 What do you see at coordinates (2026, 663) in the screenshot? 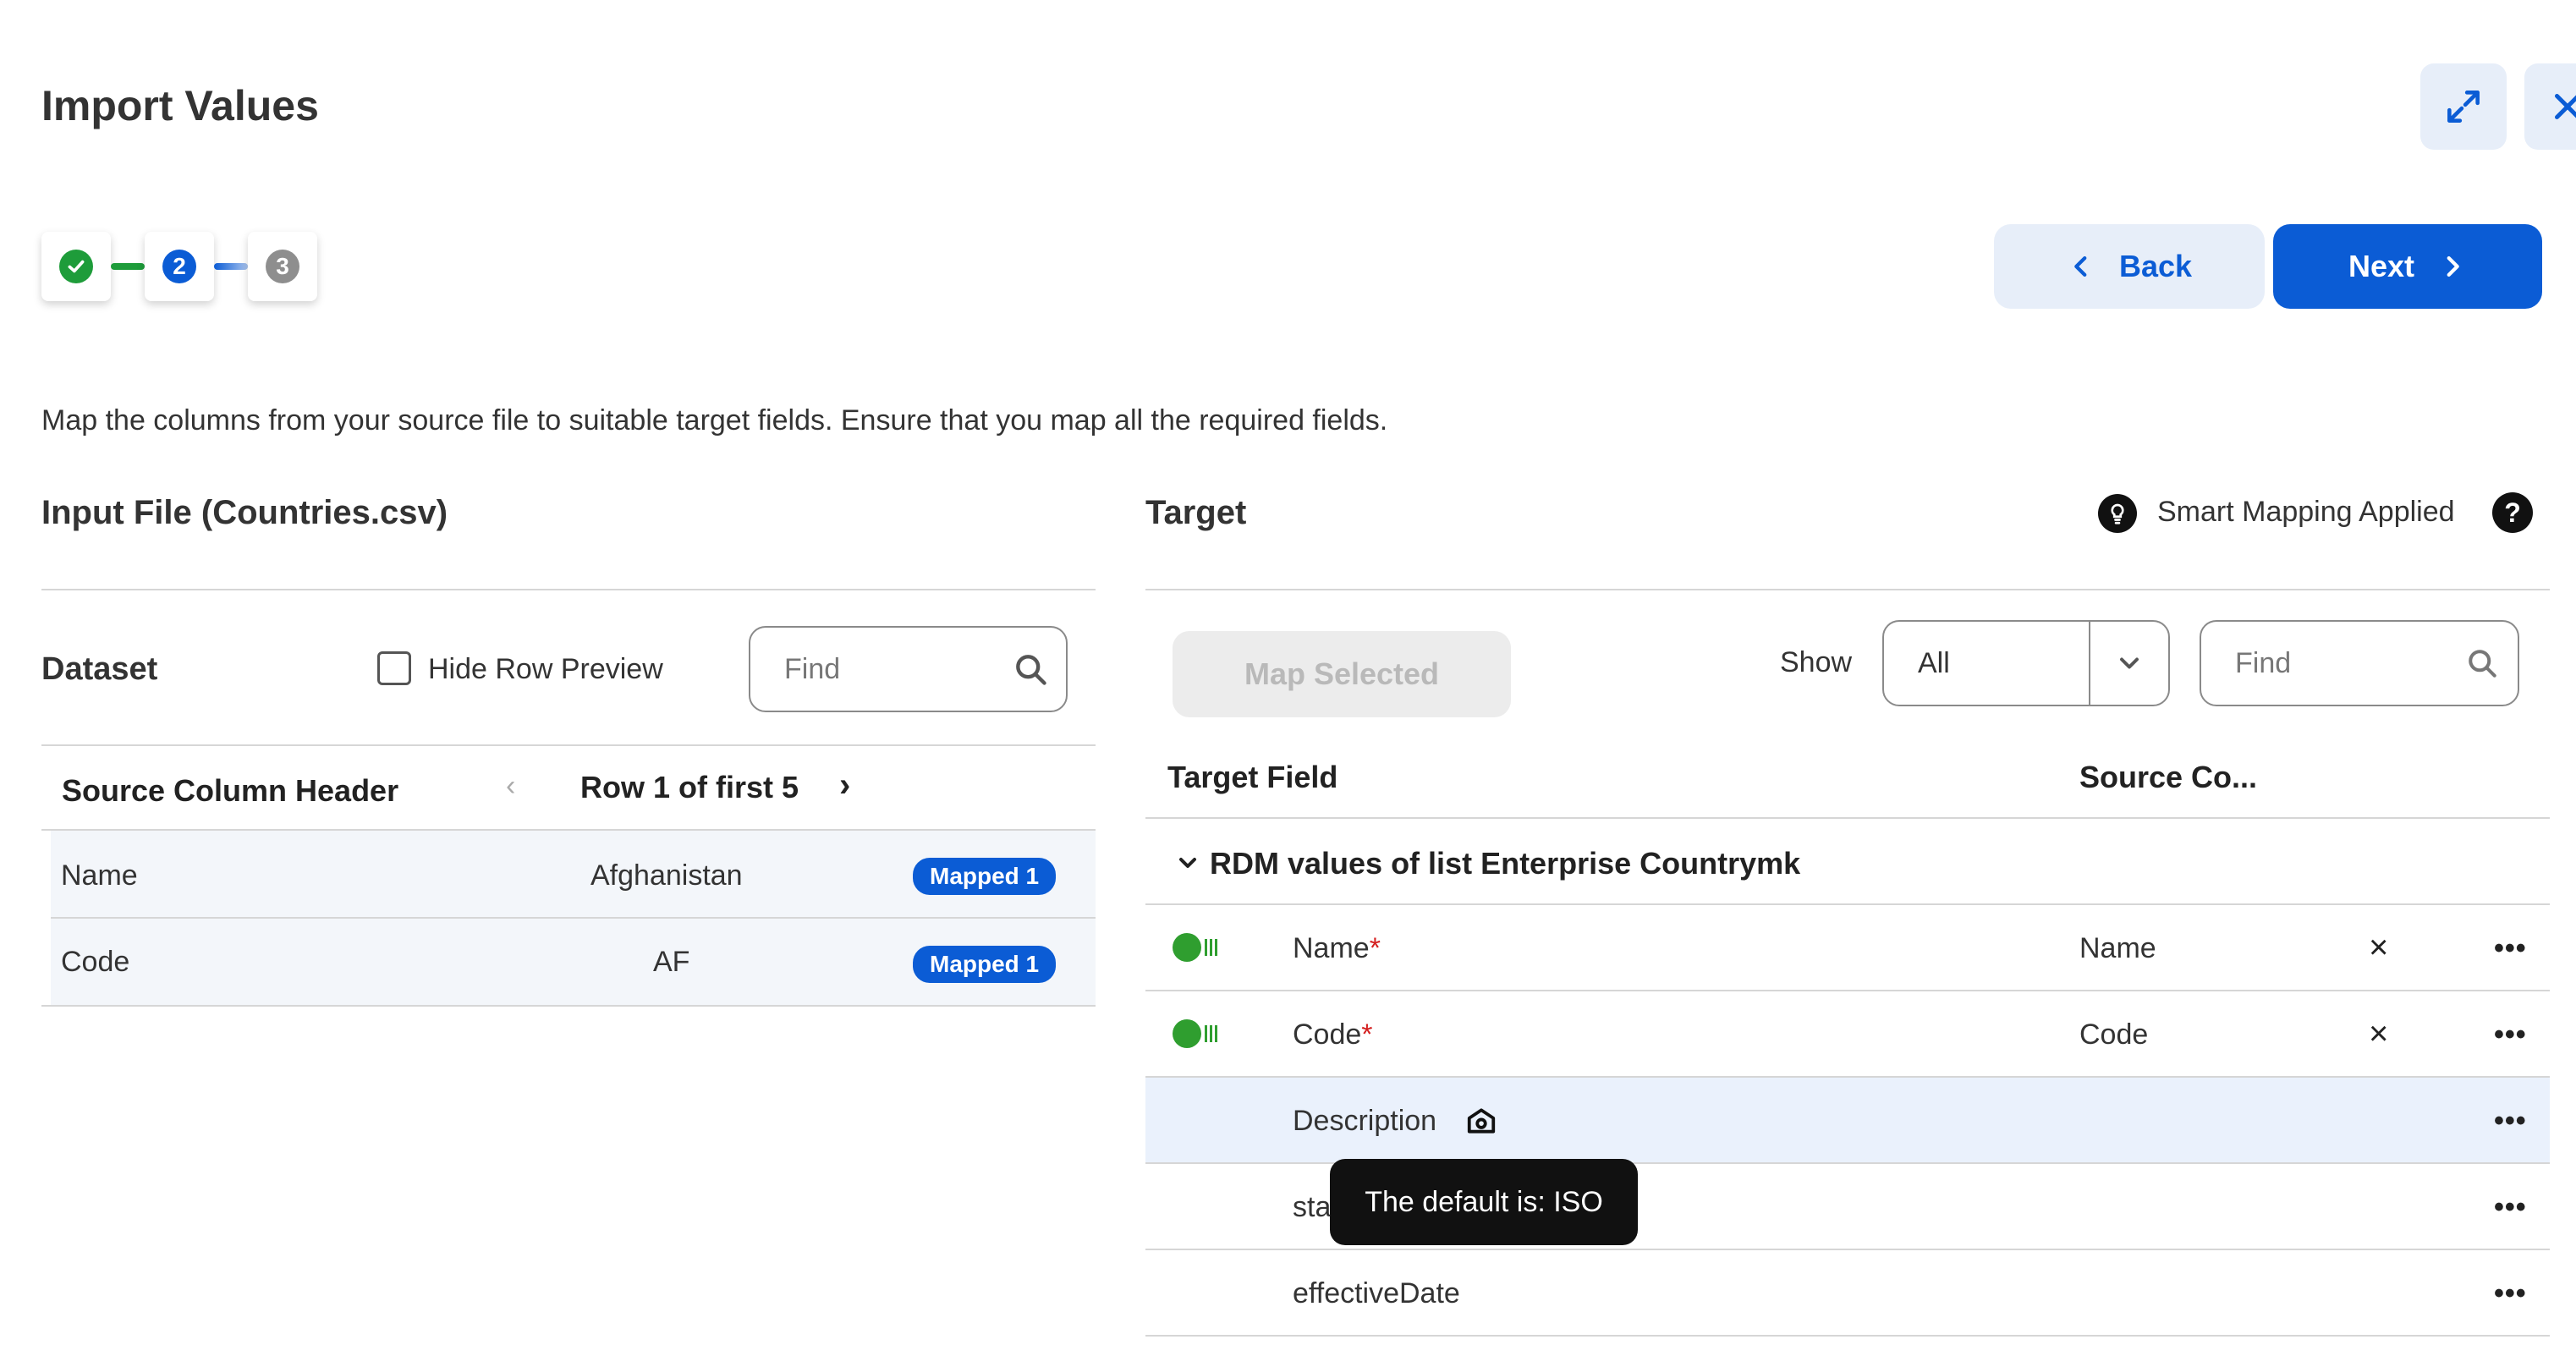
I see `show-filter-select: All` at bounding box center [2026, 663].